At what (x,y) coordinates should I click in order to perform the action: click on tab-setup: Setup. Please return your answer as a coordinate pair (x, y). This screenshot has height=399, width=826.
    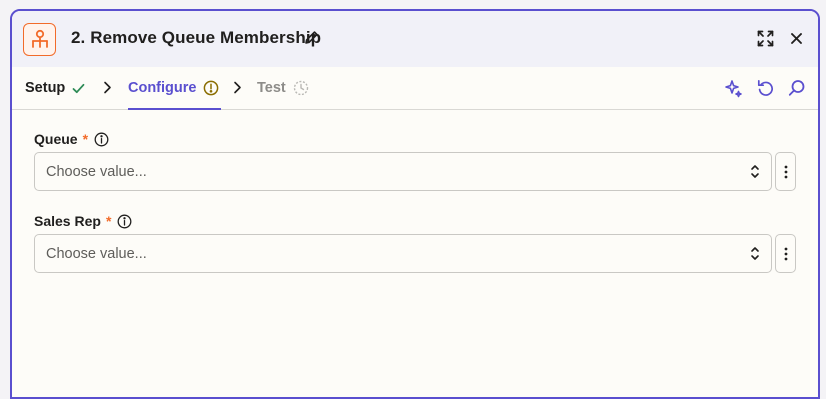
    Looking at the image, I should click on (55, 88).